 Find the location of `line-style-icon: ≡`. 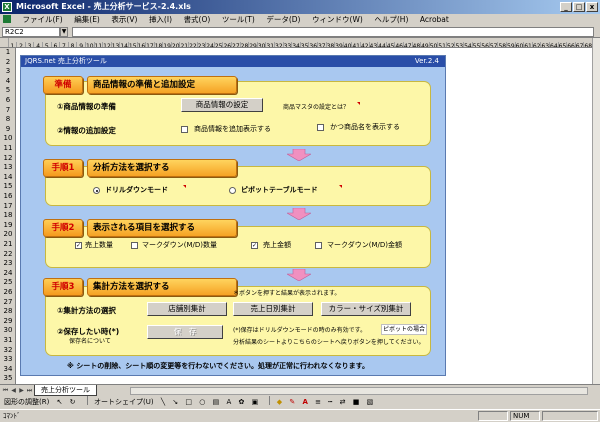

line-style-icon: ≡ is located at coordinates (318, 402).